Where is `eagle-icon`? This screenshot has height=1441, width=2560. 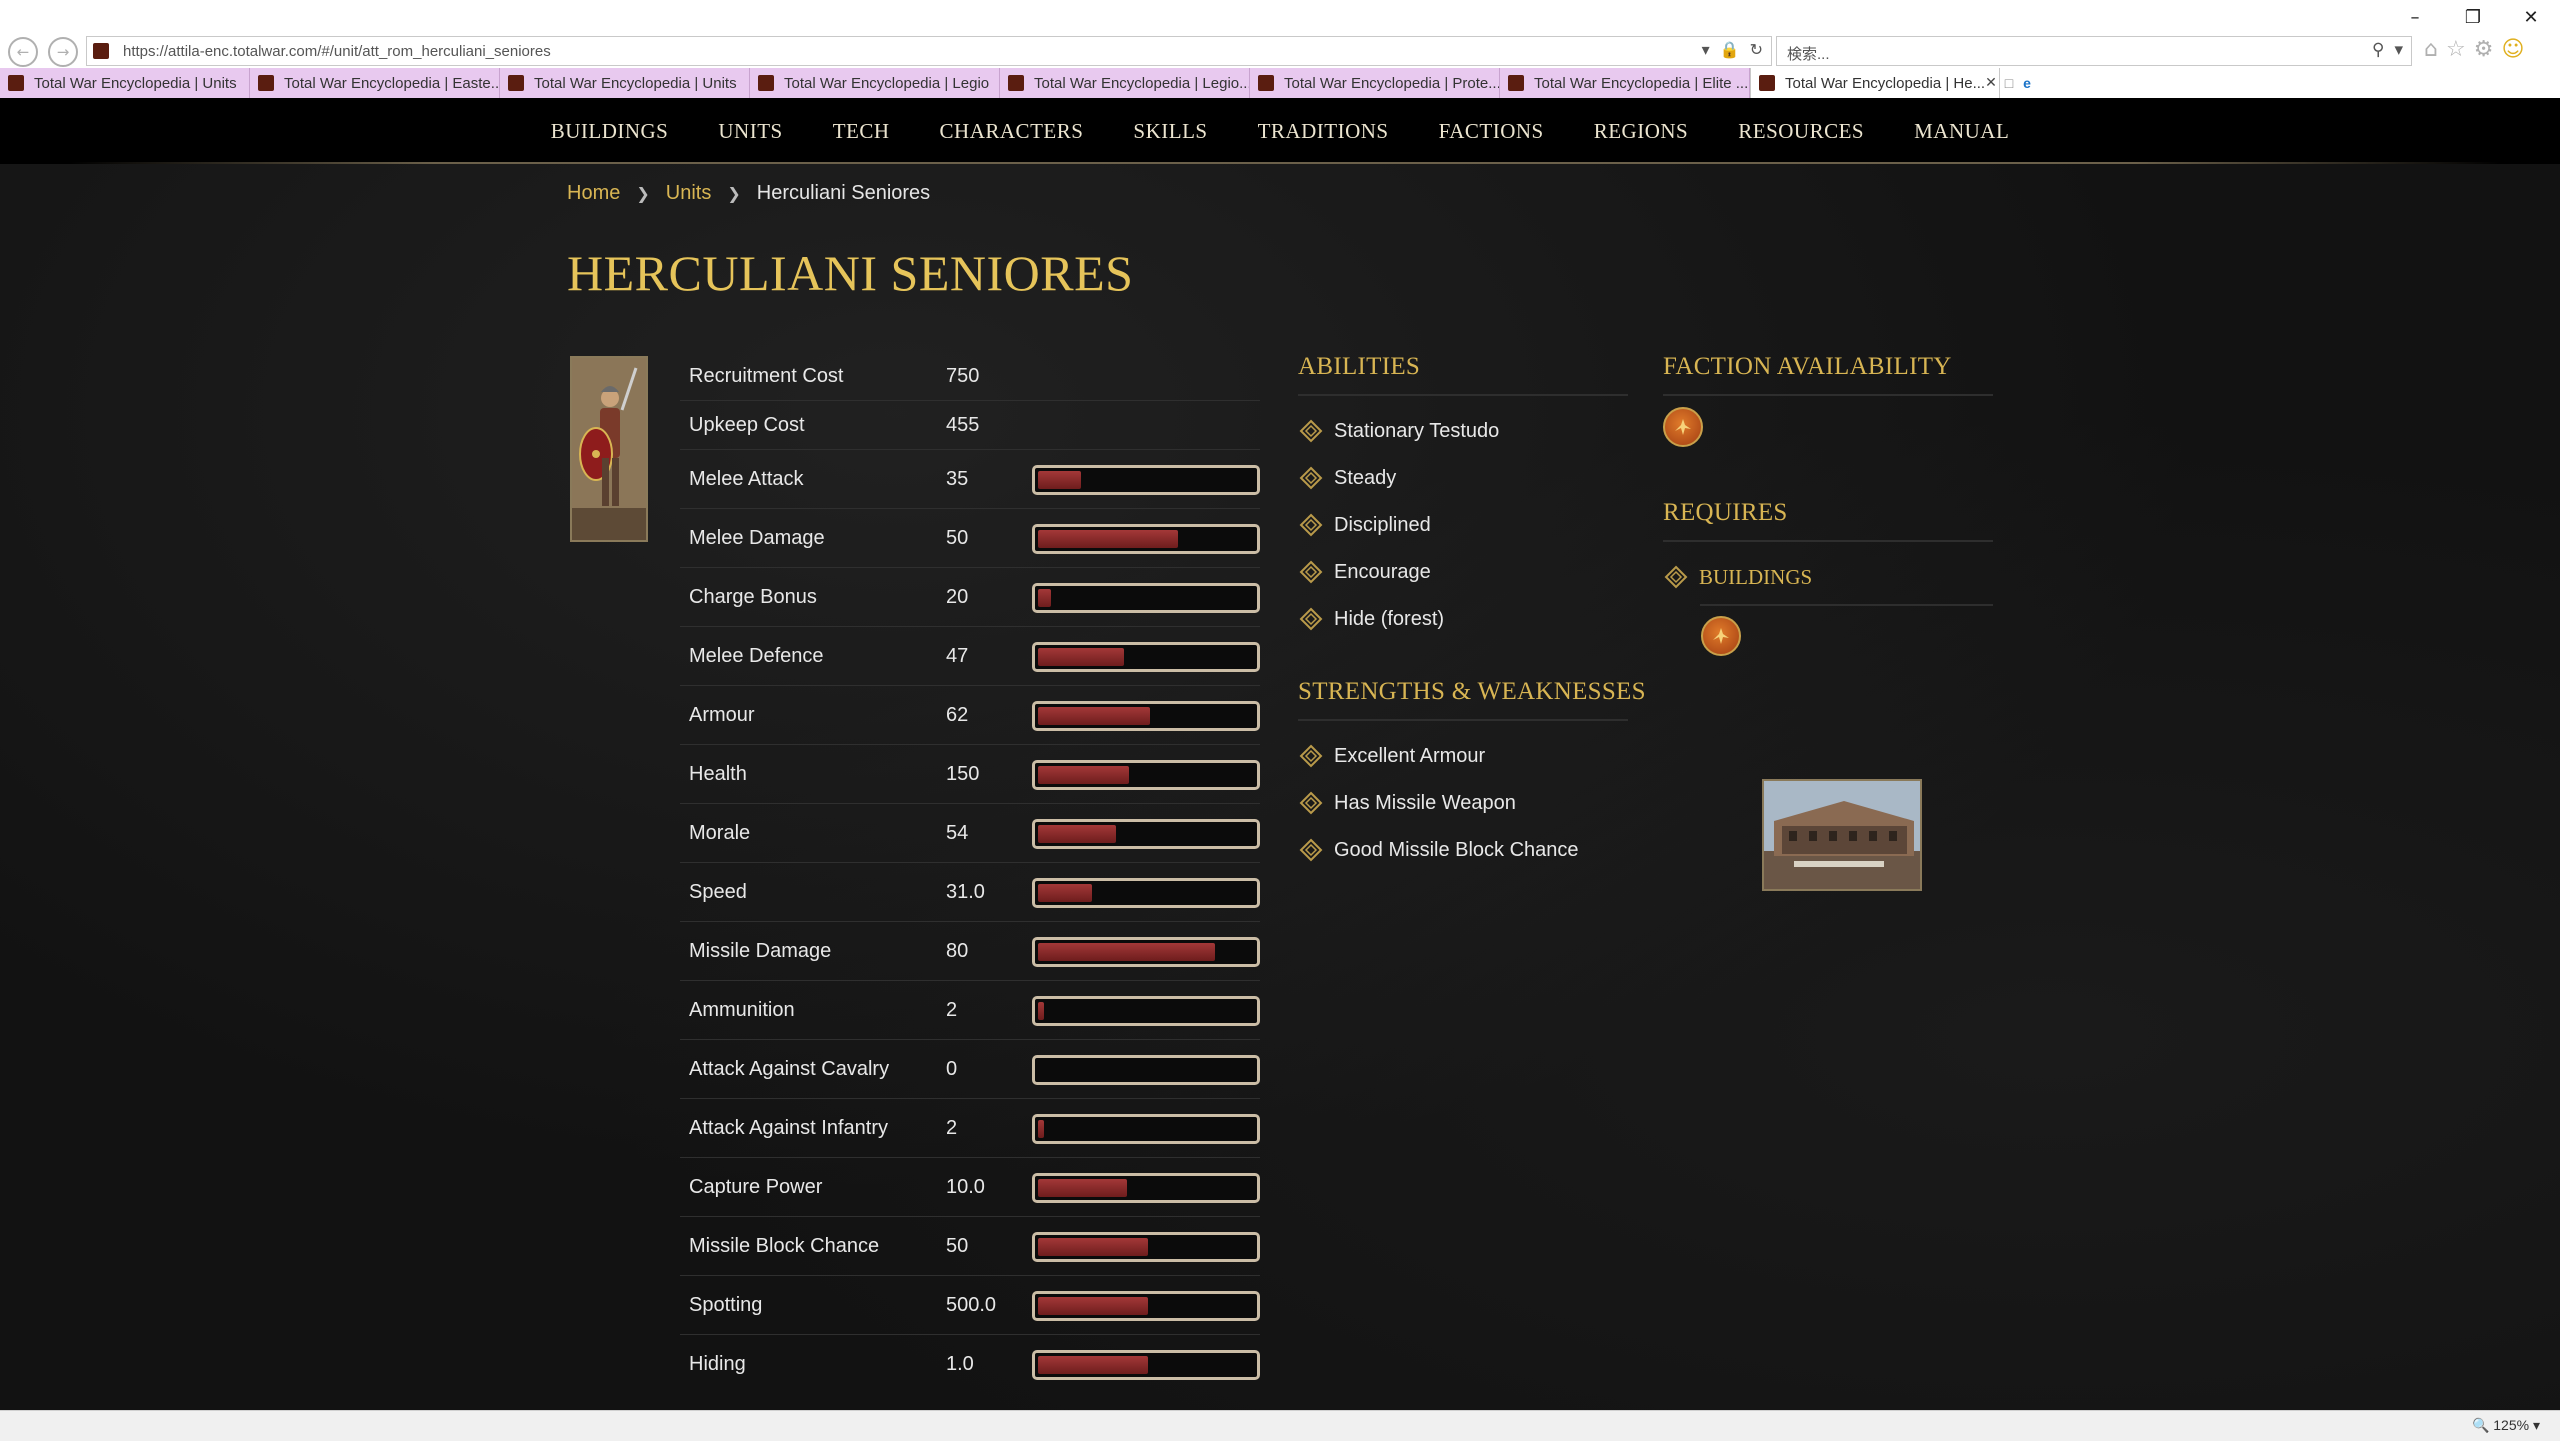
eagle-icon is located at coordinates (1721, 636).